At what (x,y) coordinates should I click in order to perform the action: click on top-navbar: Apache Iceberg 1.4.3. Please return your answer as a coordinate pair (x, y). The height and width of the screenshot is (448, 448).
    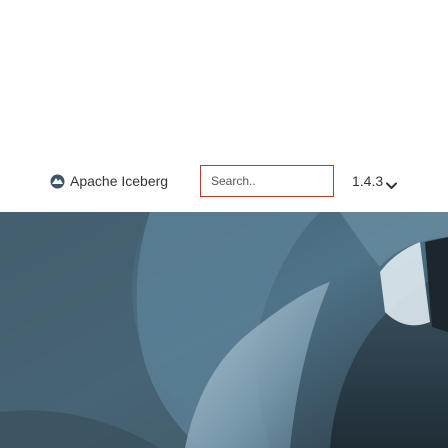
    Looking at the image, I should click on (224, 182).